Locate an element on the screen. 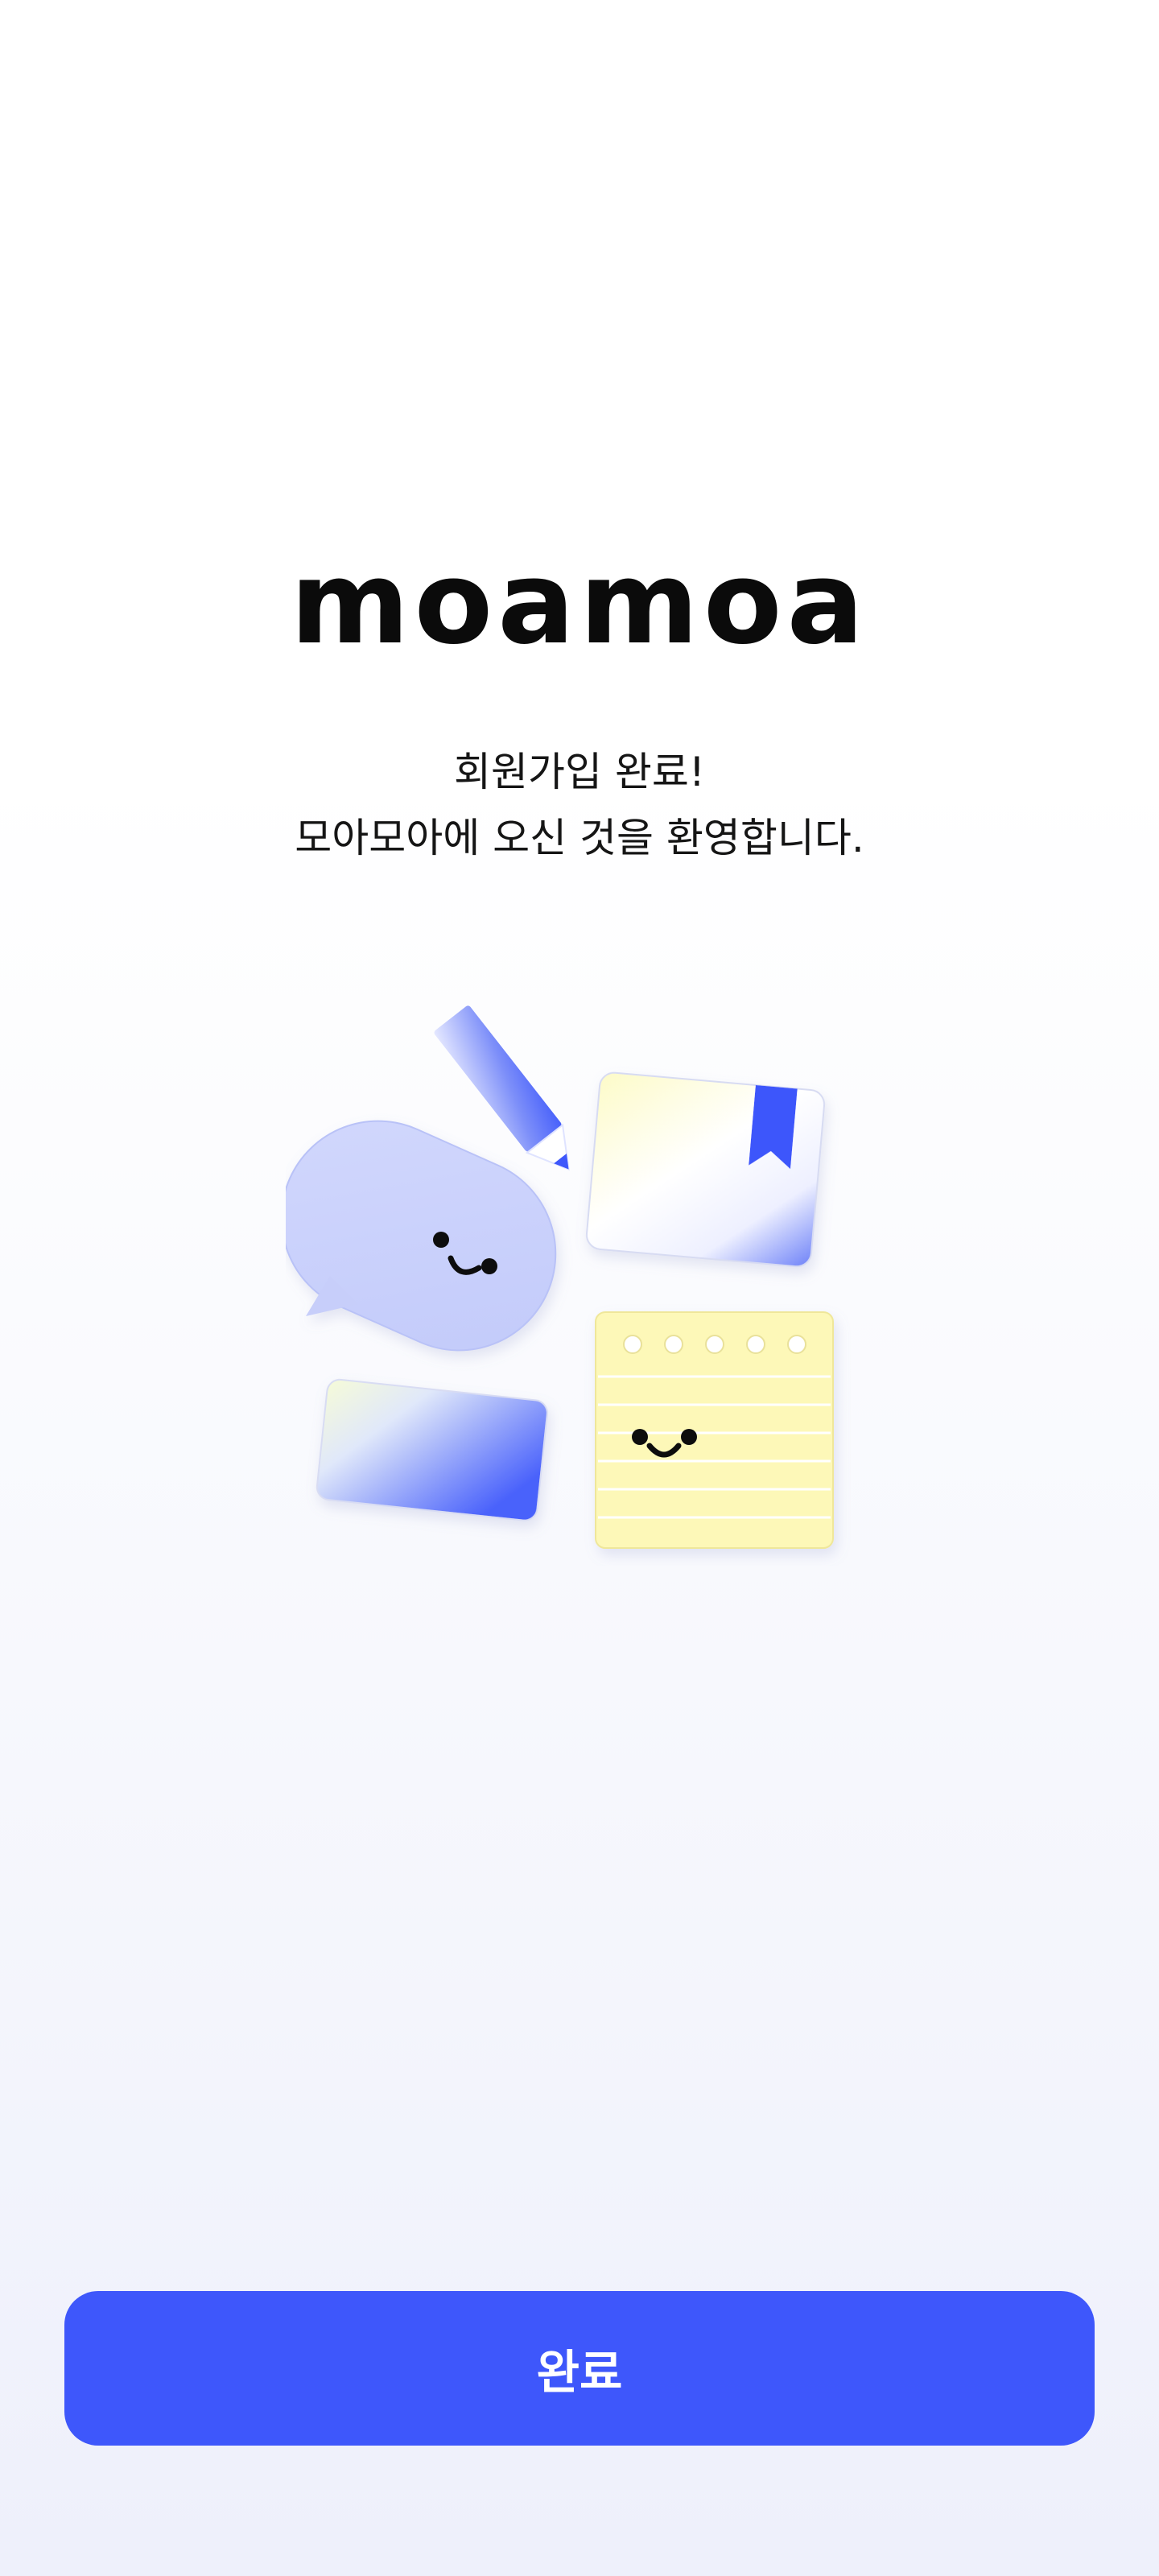 This screenshot has height=2576, width=1159. logo-text: moamoa is located at coordinates (579, 603).